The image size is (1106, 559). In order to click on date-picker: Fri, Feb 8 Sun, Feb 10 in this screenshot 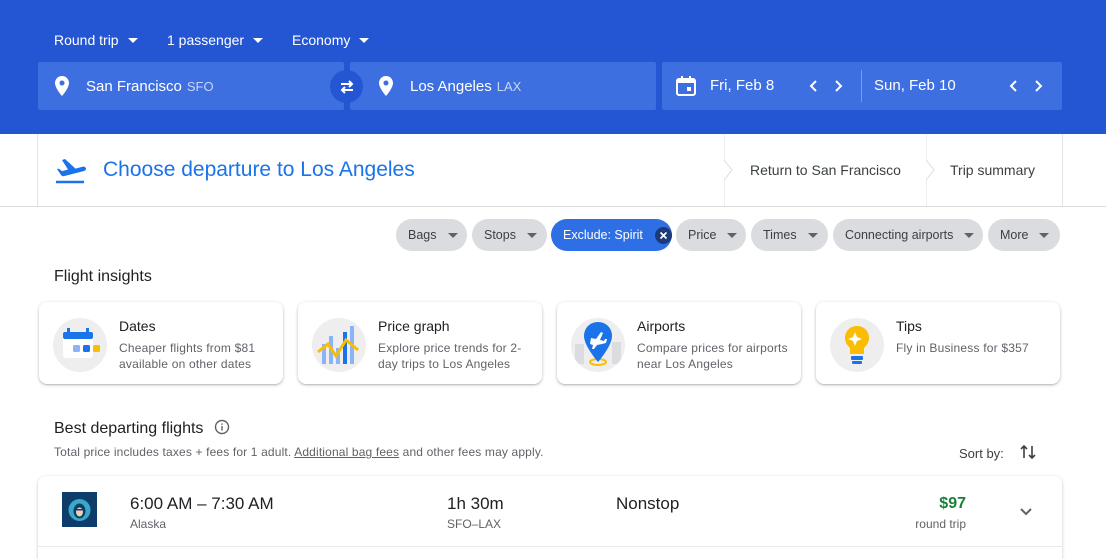, I will do `click(862, 86)`.